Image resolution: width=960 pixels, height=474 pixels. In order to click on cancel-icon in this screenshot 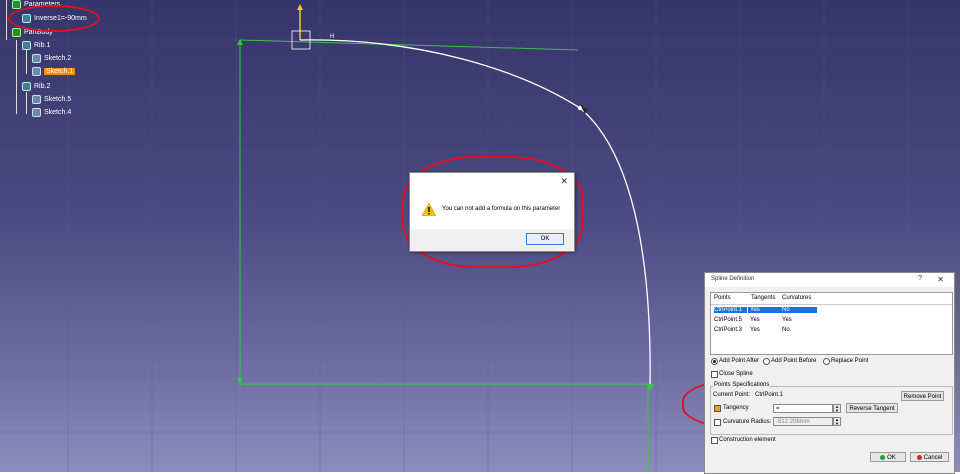, I will do `click(919, 457)`.